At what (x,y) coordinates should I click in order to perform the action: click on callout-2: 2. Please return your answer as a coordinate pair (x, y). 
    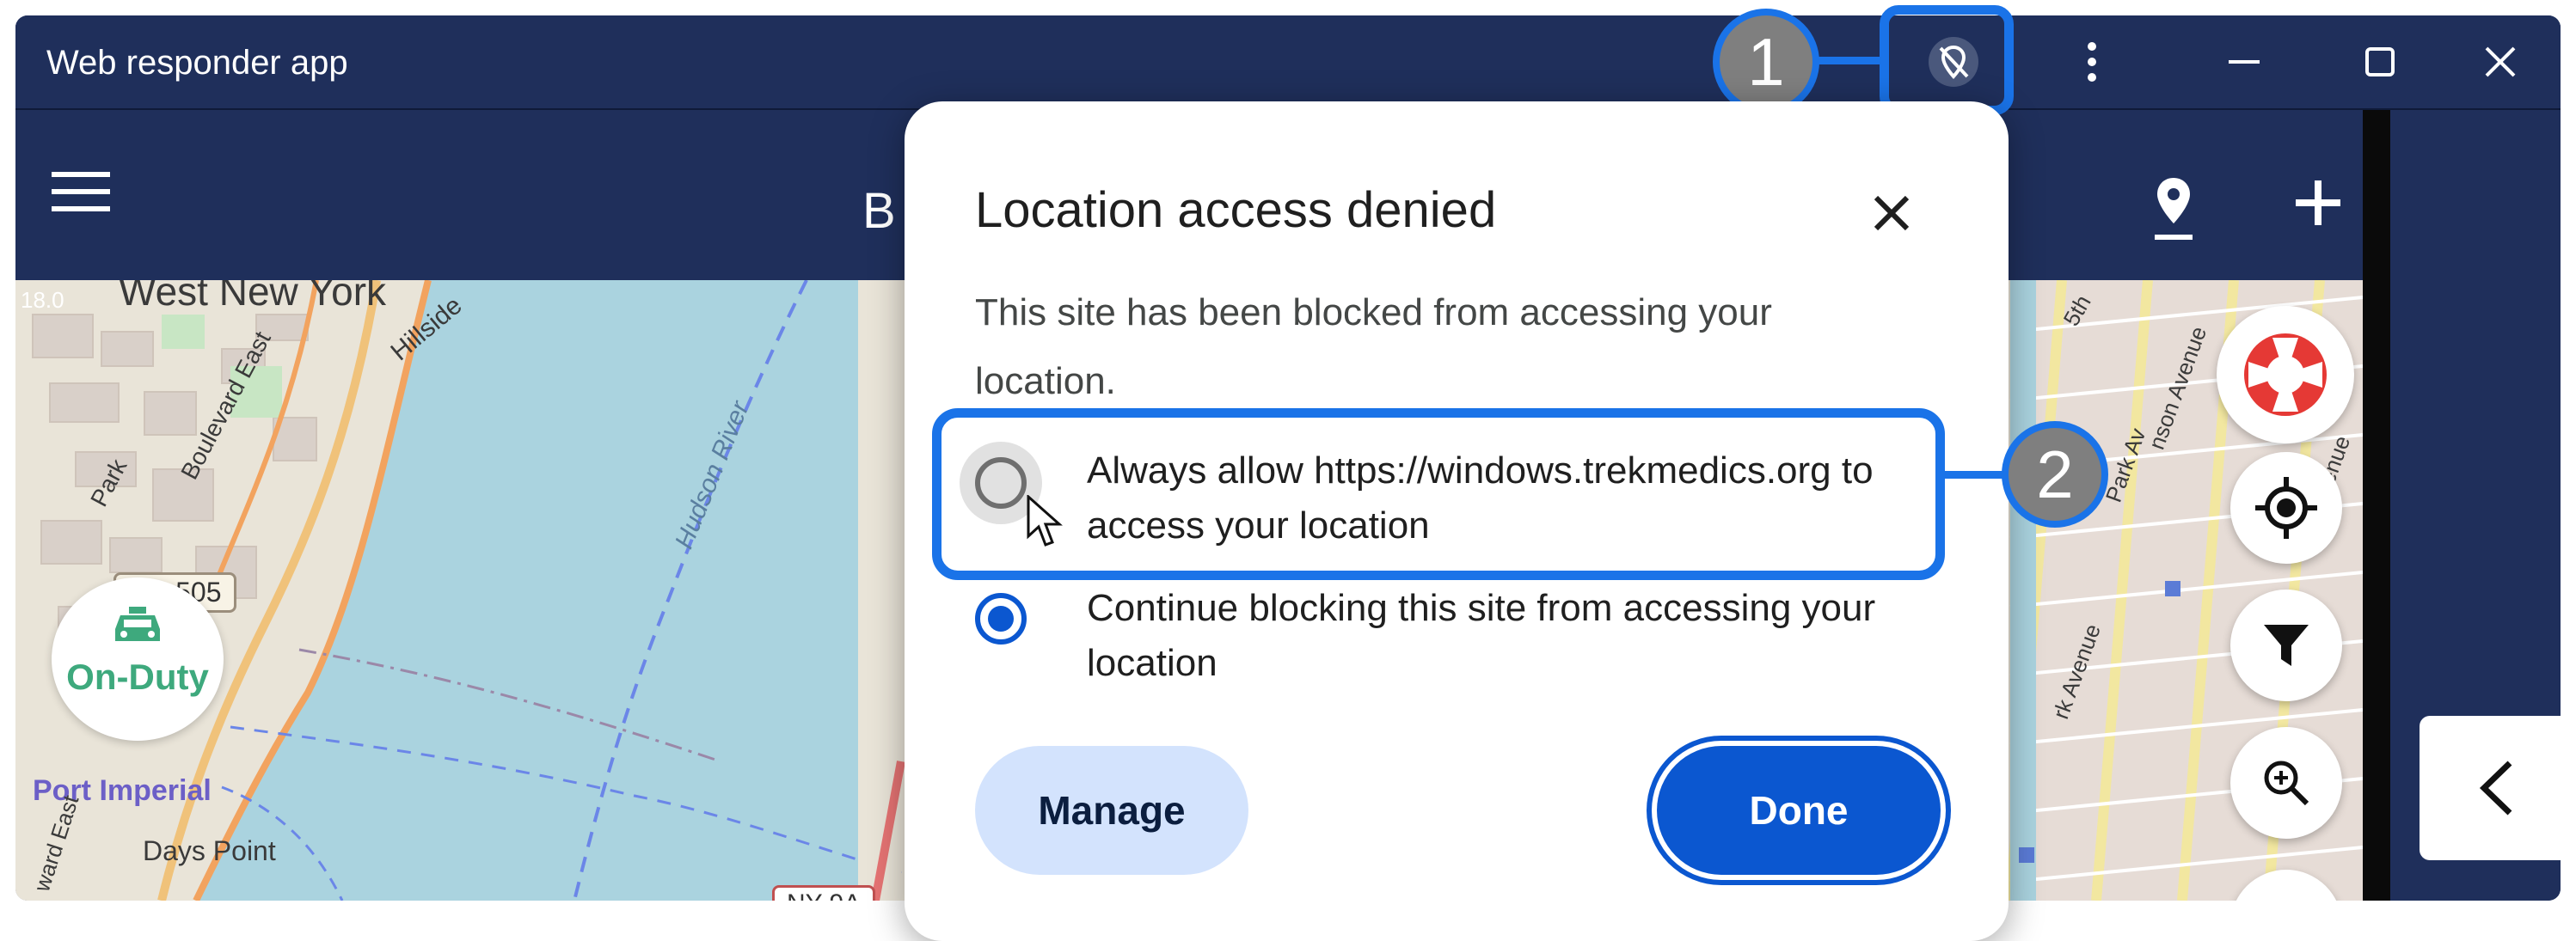
    Looking at the image, I should click on (2055, 474).